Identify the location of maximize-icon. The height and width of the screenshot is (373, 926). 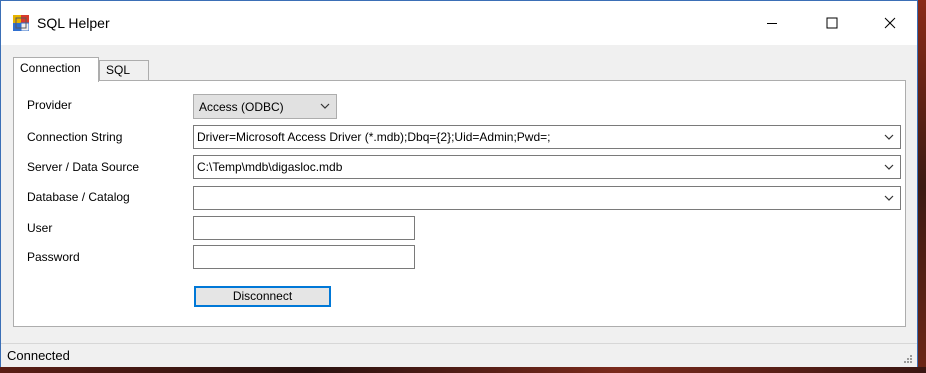
(832, 23).